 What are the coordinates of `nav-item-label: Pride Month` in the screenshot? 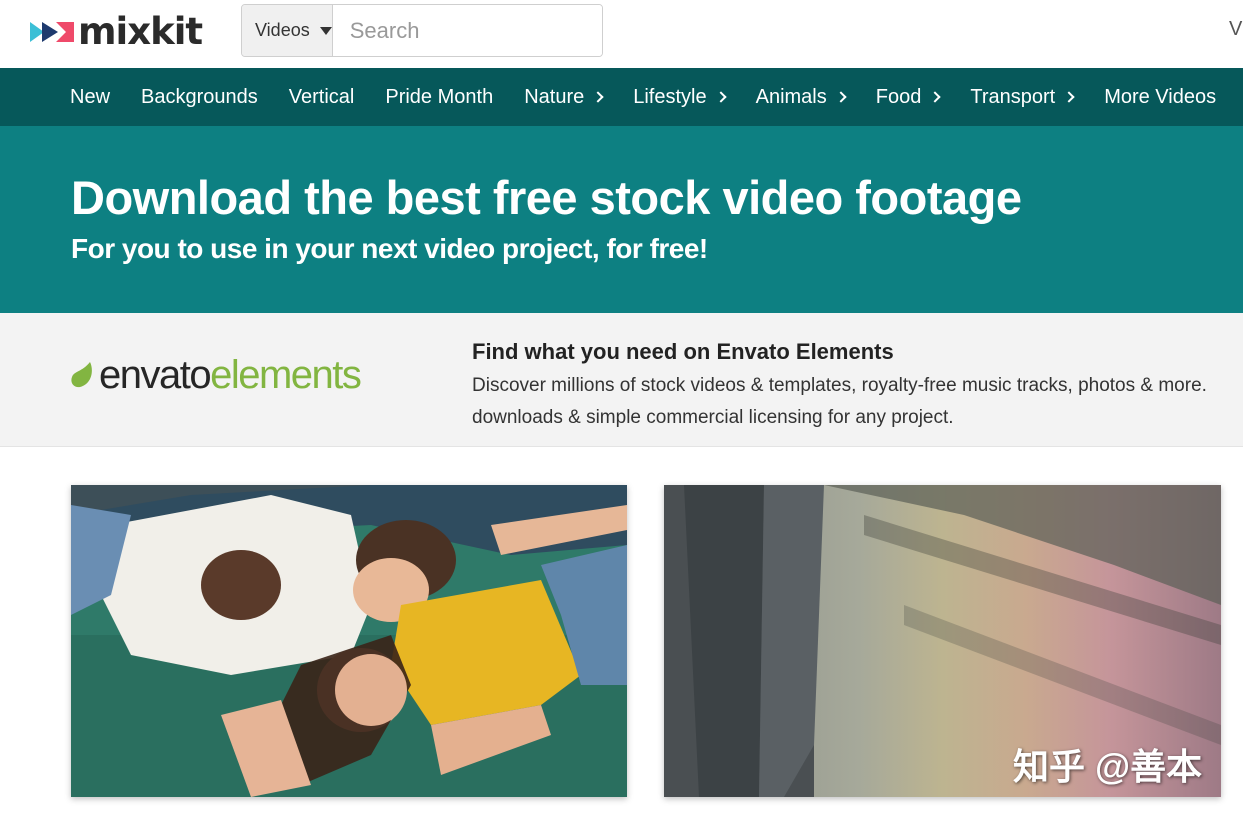 It's located at (439, 96).